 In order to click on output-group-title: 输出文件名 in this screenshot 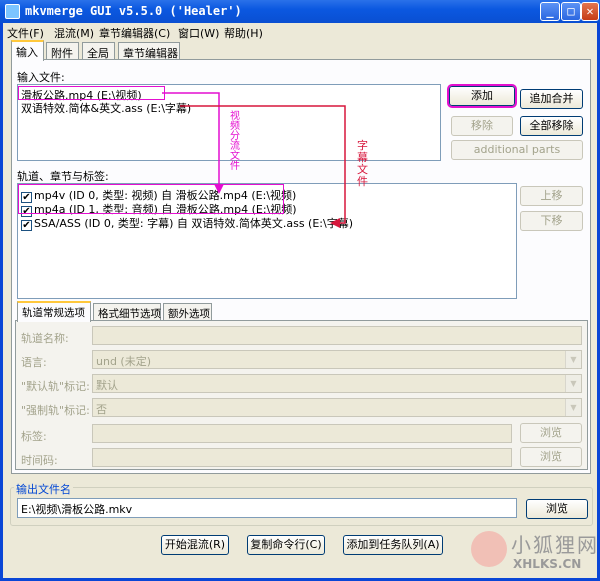, I will do `click(43, 489)`.